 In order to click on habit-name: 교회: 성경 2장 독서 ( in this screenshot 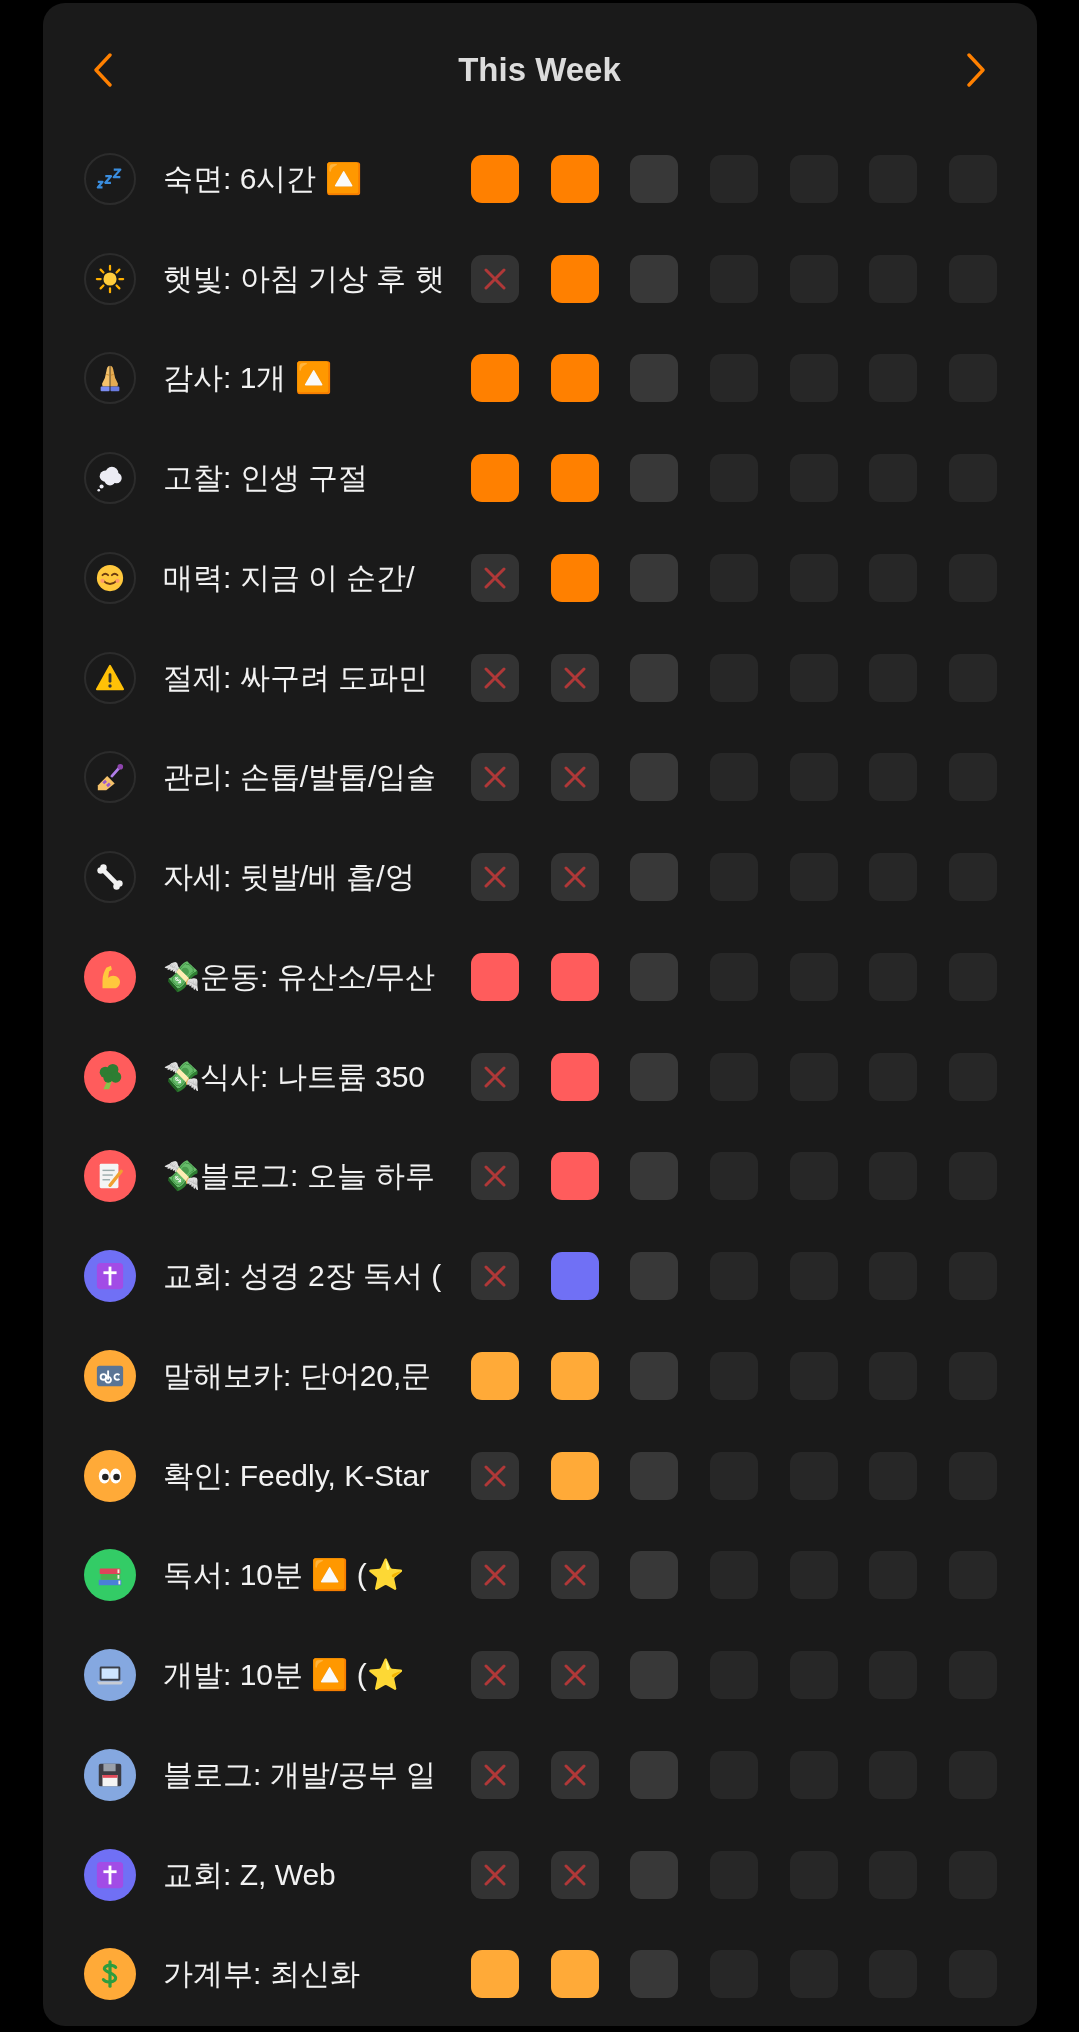, I will do `click(301, 1276)`.